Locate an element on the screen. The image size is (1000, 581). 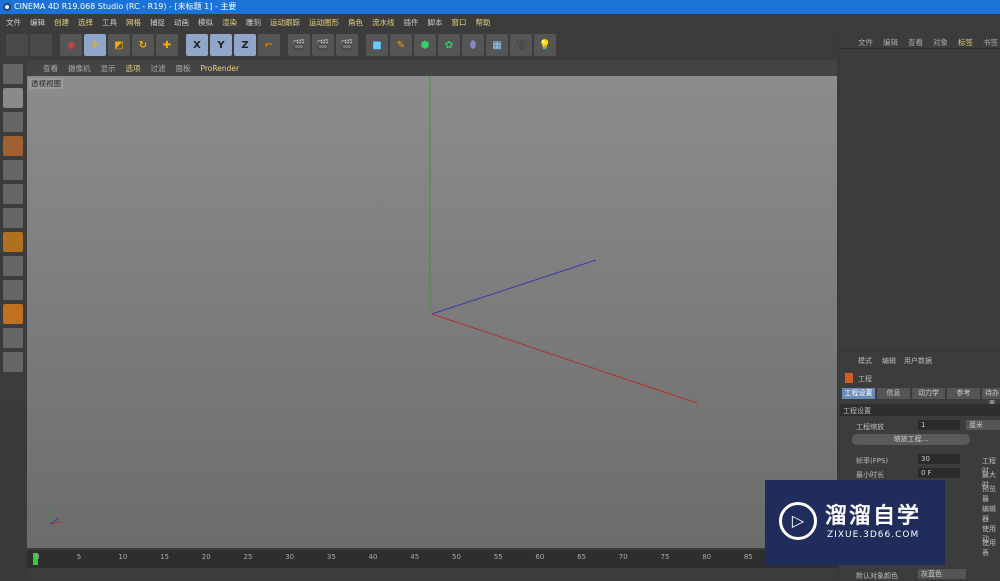
menu-item: 脚本 is located at coordinates (435, 22).